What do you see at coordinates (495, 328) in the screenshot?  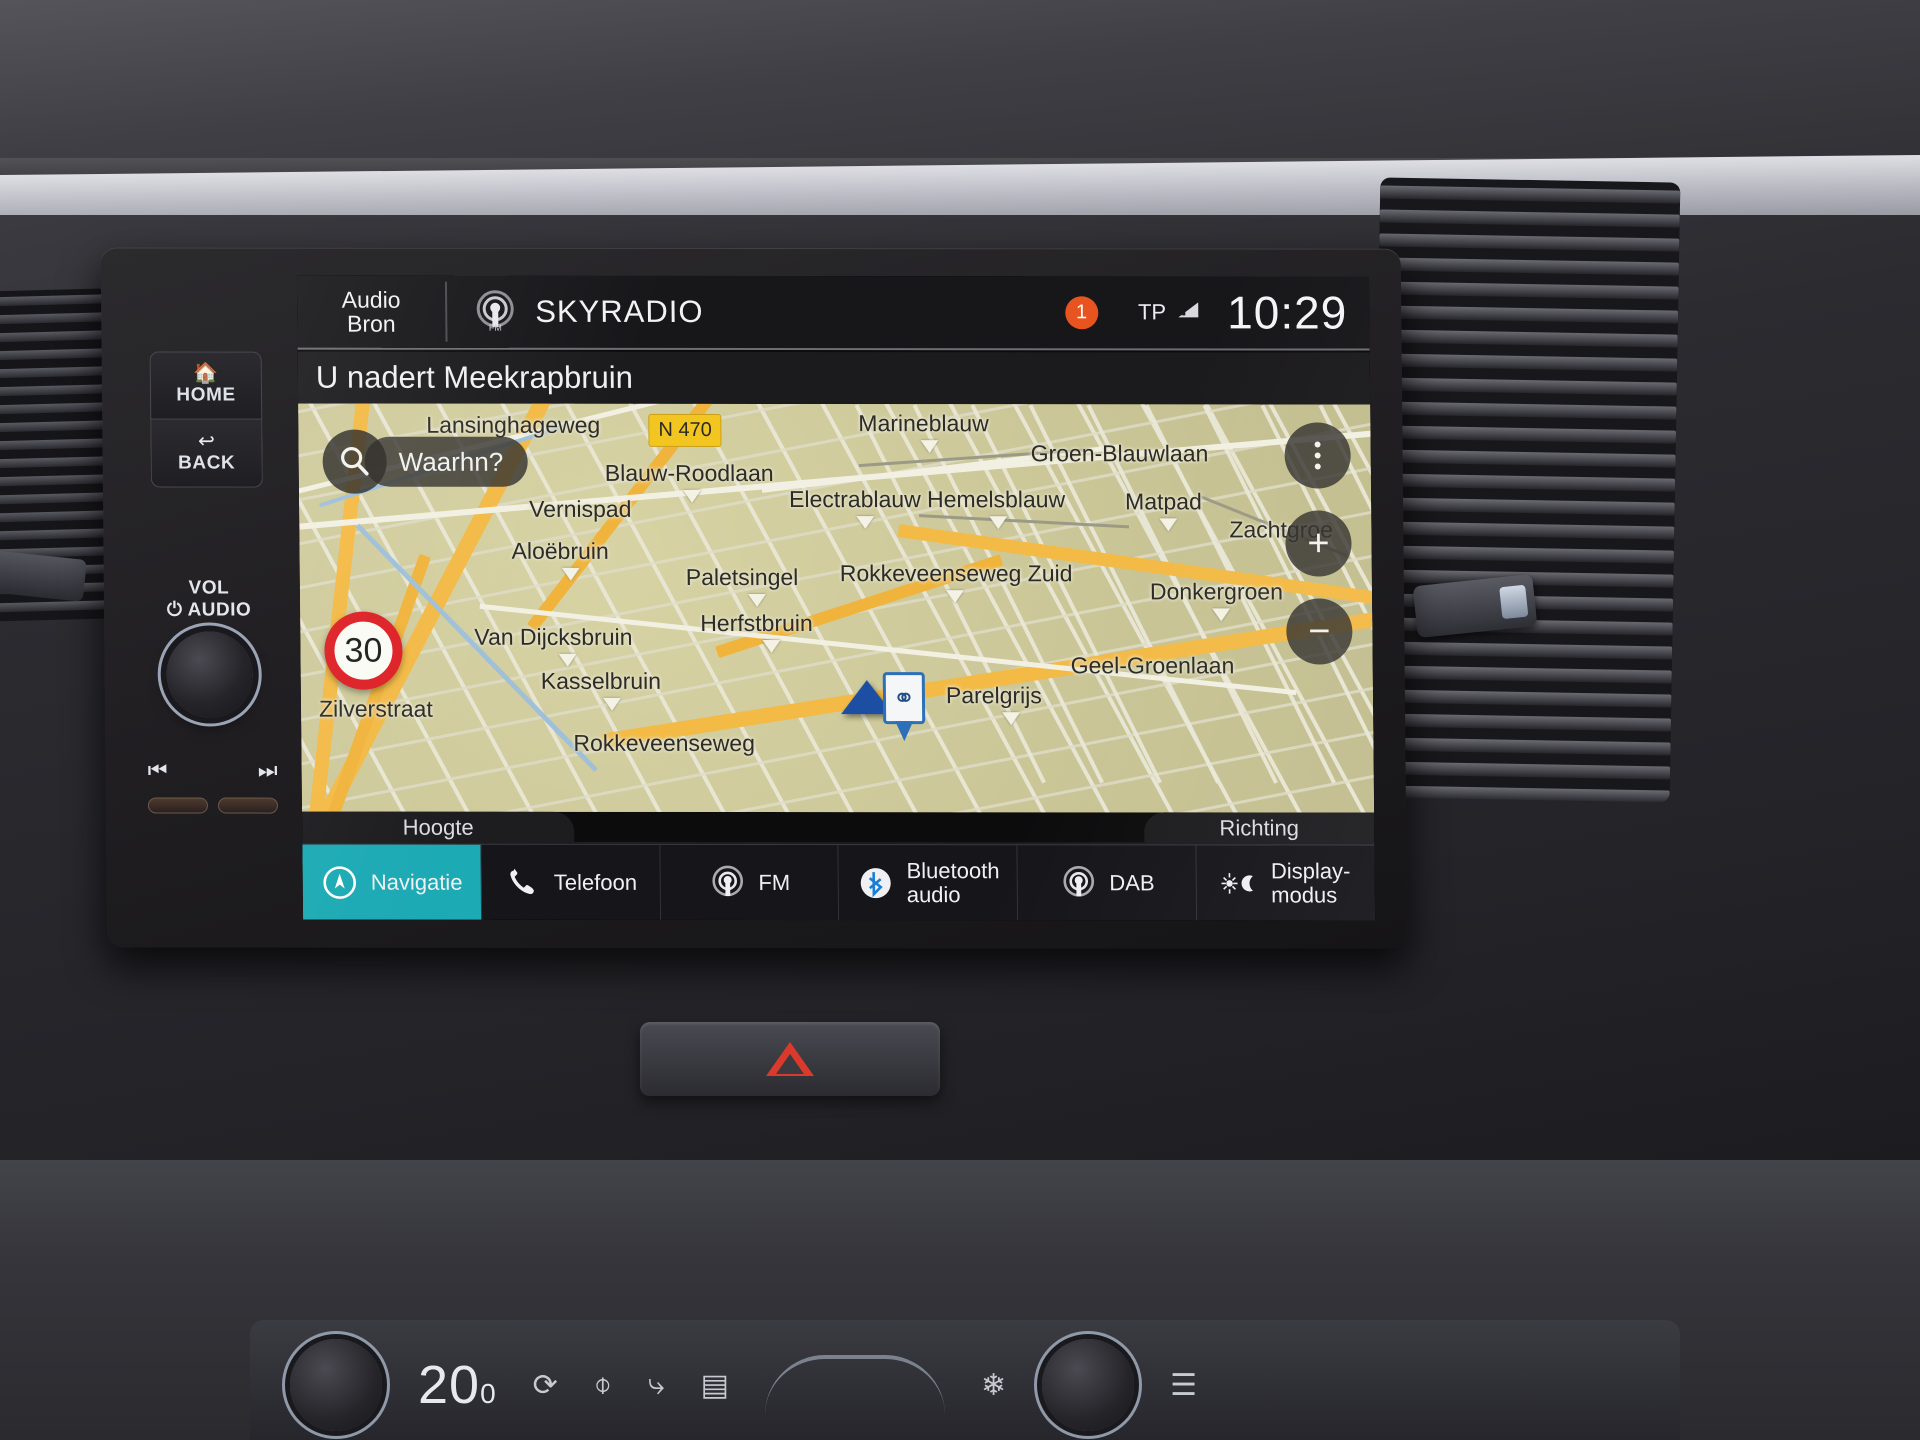 I see `svg-text: FM` at bounding box center [495, 328].